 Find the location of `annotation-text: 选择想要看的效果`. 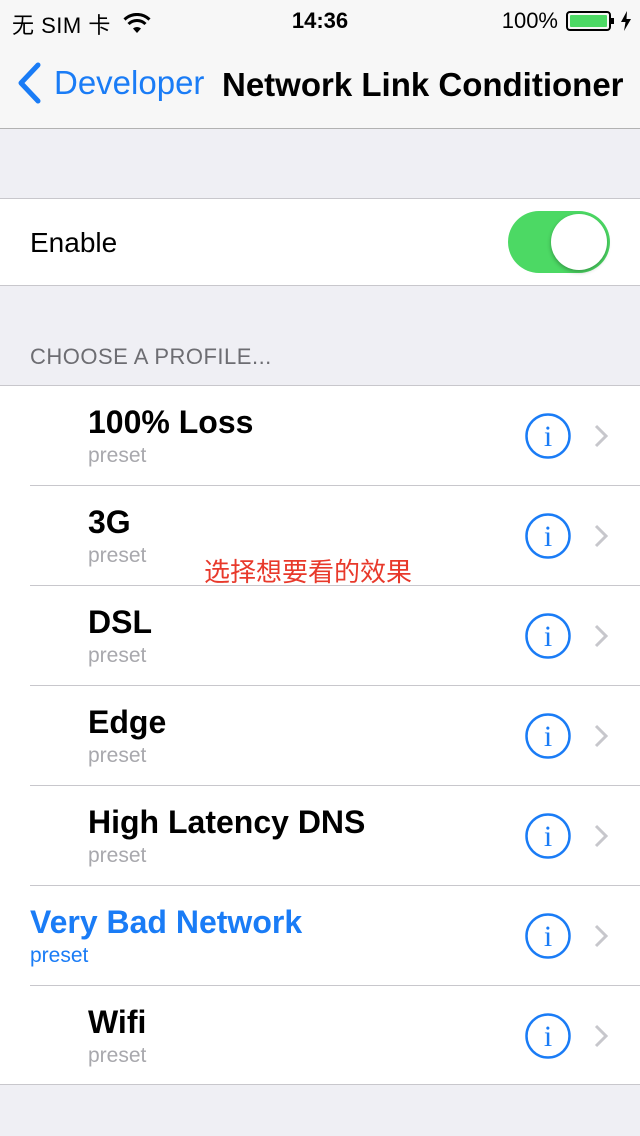

annotation-text: 选择想要看的效果 is located at coordinates (308, 573).